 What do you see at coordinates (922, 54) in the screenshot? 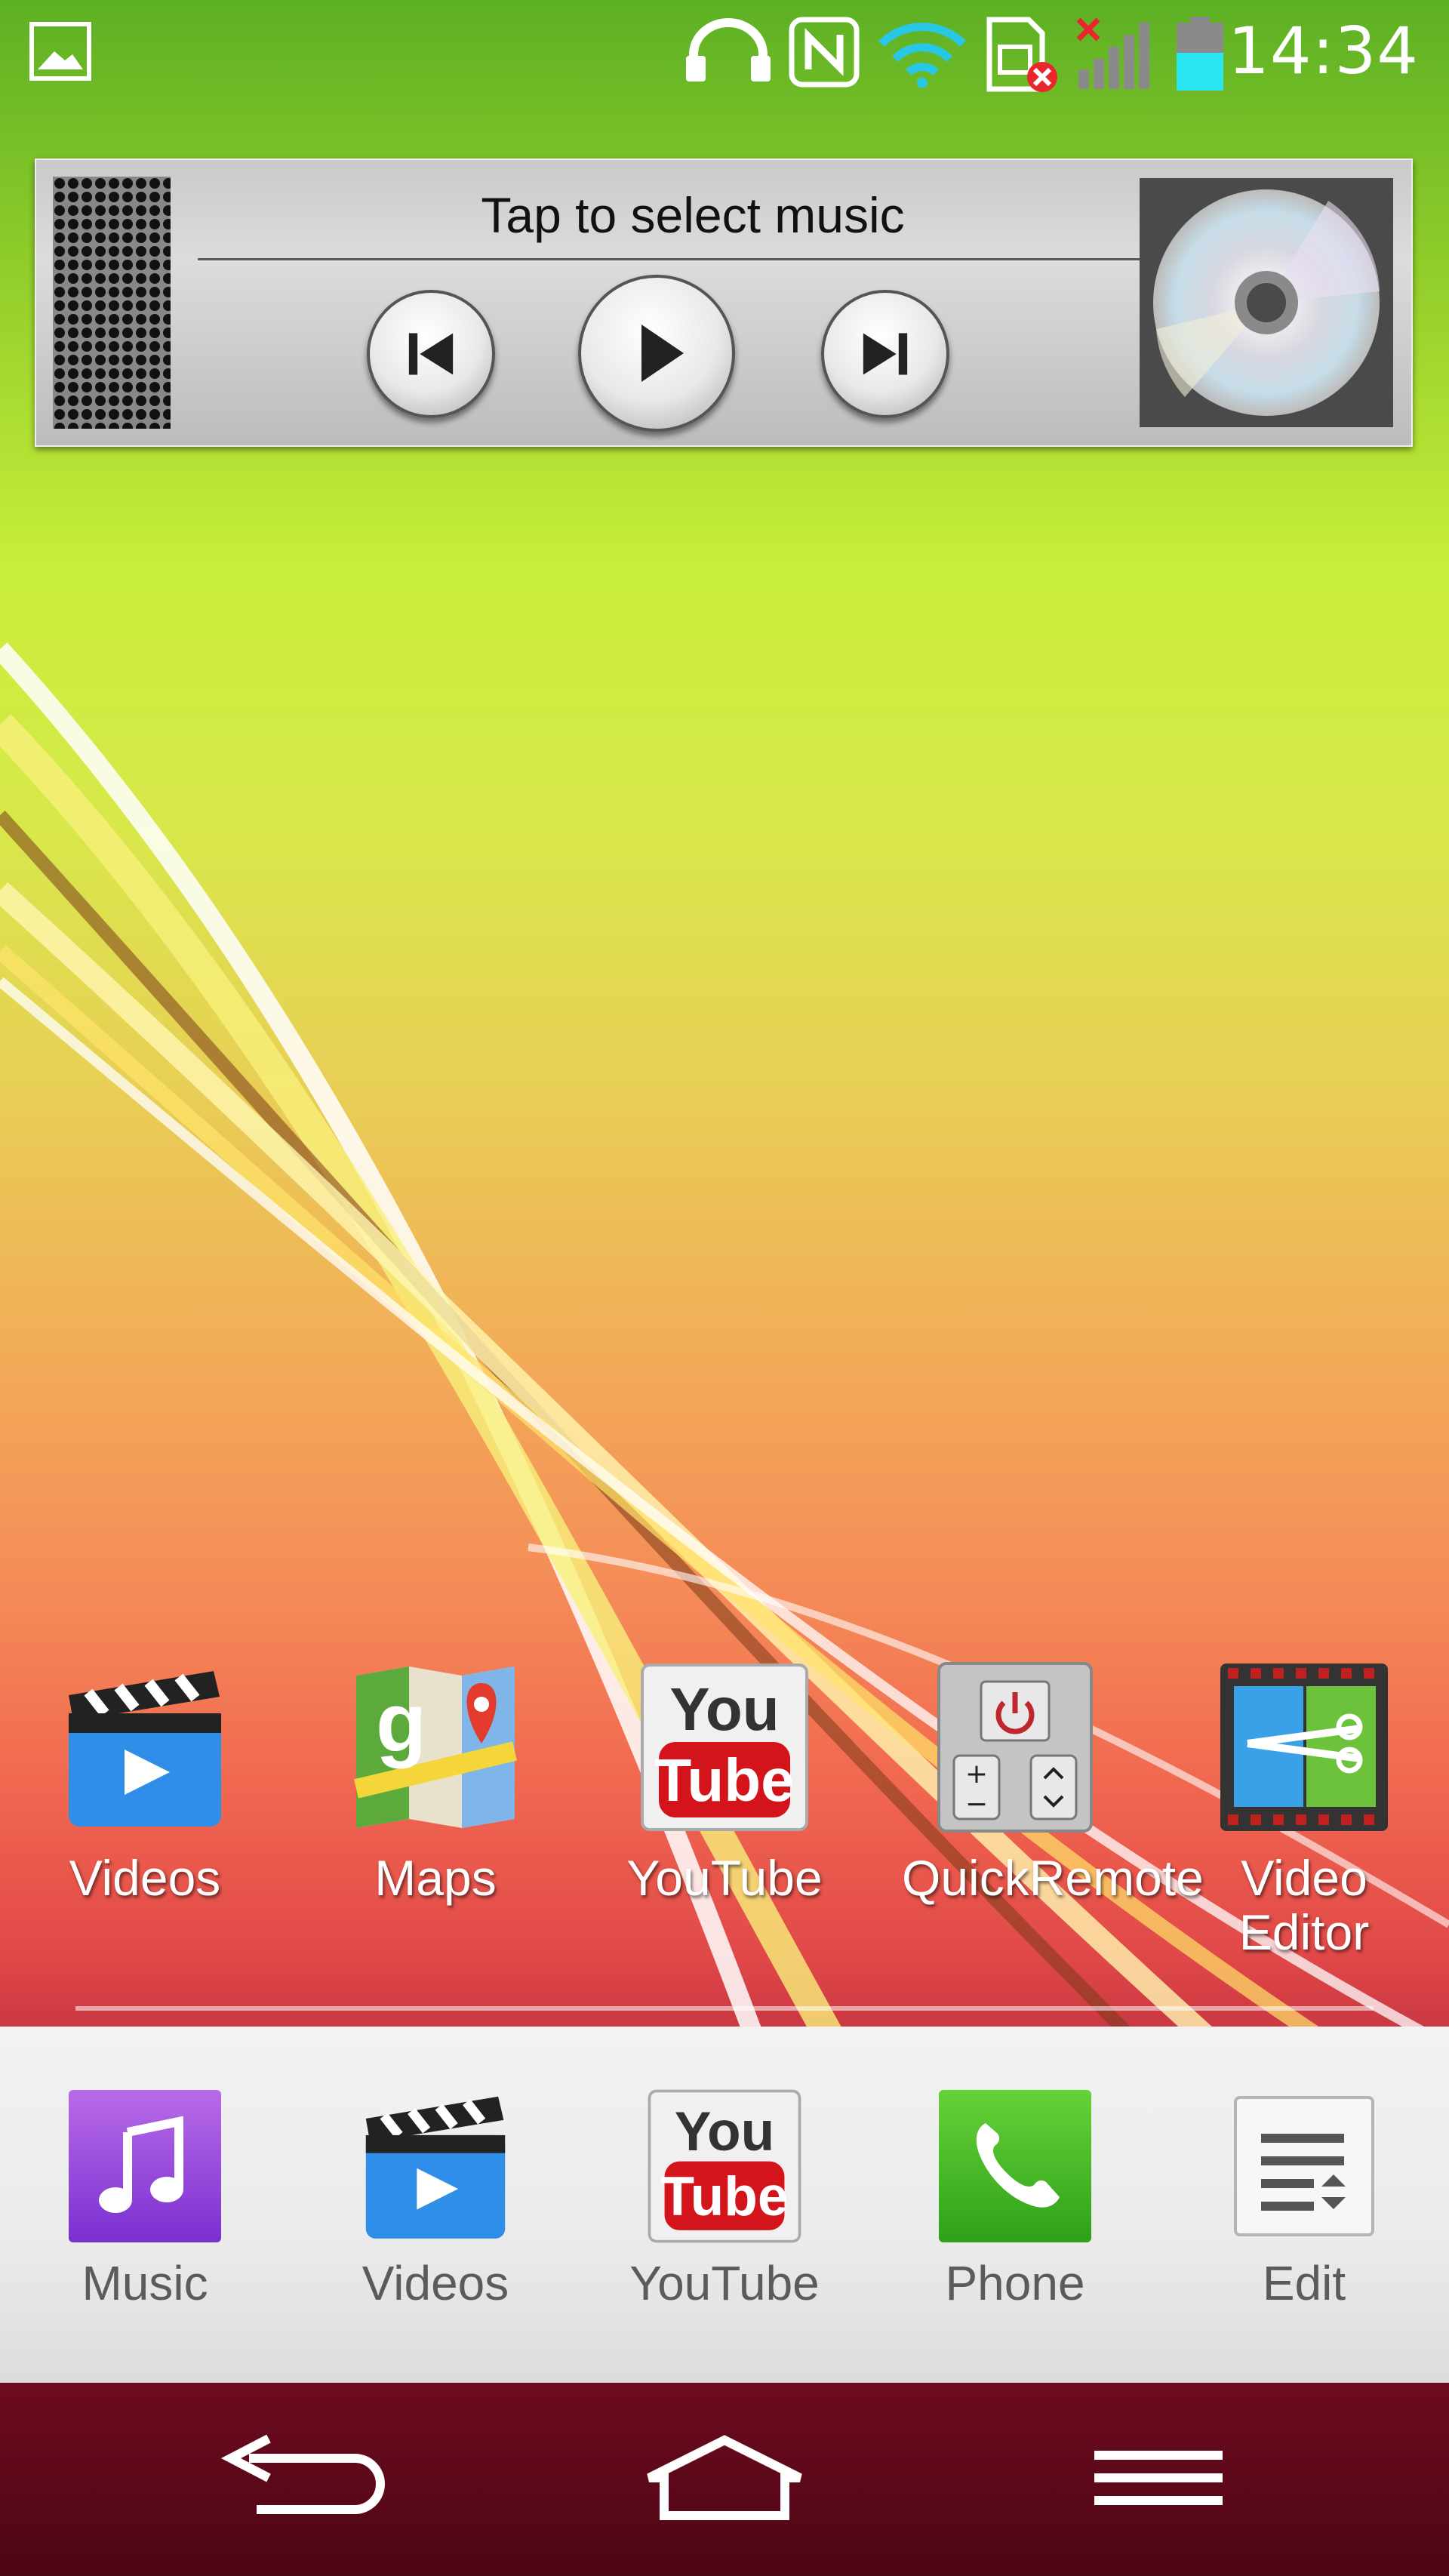
I see `wifi-icon` at bounding box center [922, 54].